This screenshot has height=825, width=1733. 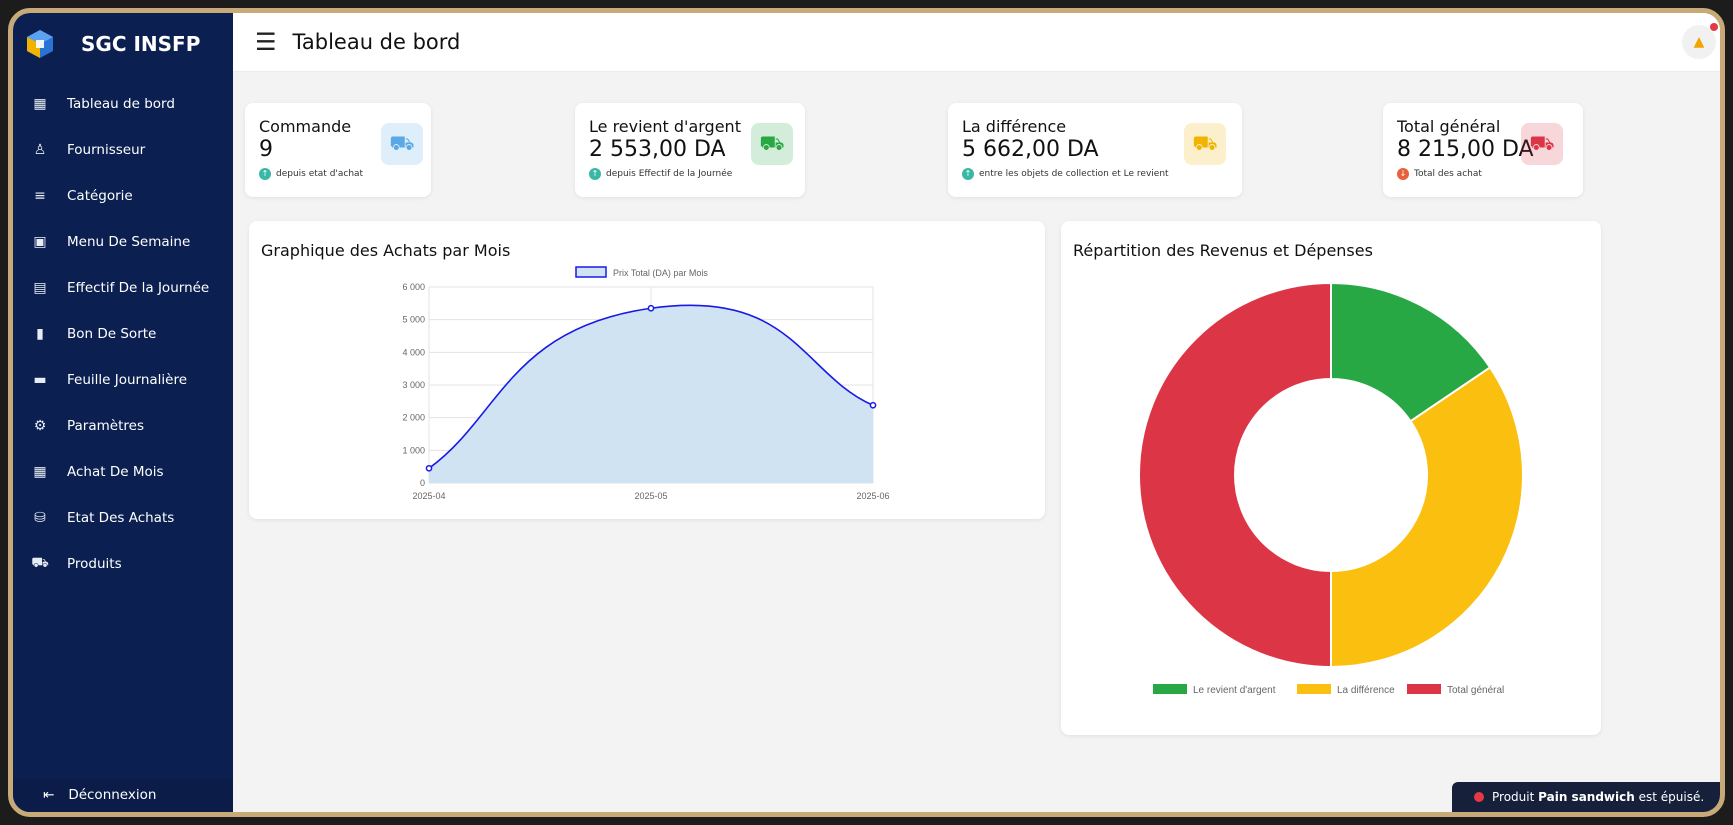 I want to click on legend-label: Prix Total (DA) par Mois, so click(x=660, y=273).